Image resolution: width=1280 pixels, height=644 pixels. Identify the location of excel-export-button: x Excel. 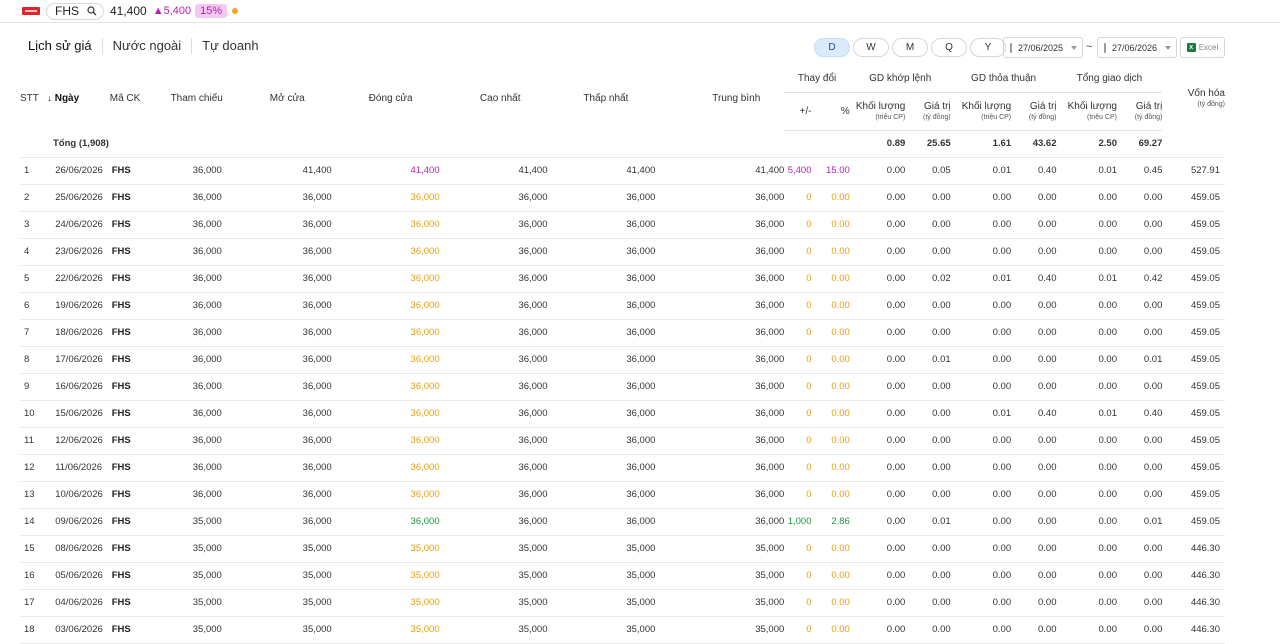
(1202, 47).